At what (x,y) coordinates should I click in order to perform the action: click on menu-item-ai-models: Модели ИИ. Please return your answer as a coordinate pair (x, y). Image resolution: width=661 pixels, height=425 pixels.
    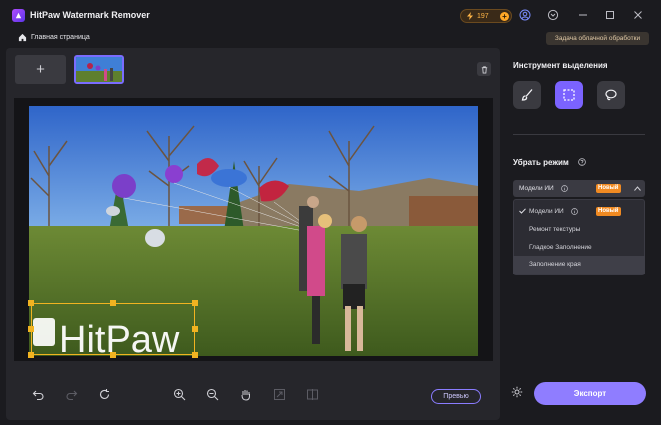
    Looking at the image, I should click on (579, 212).